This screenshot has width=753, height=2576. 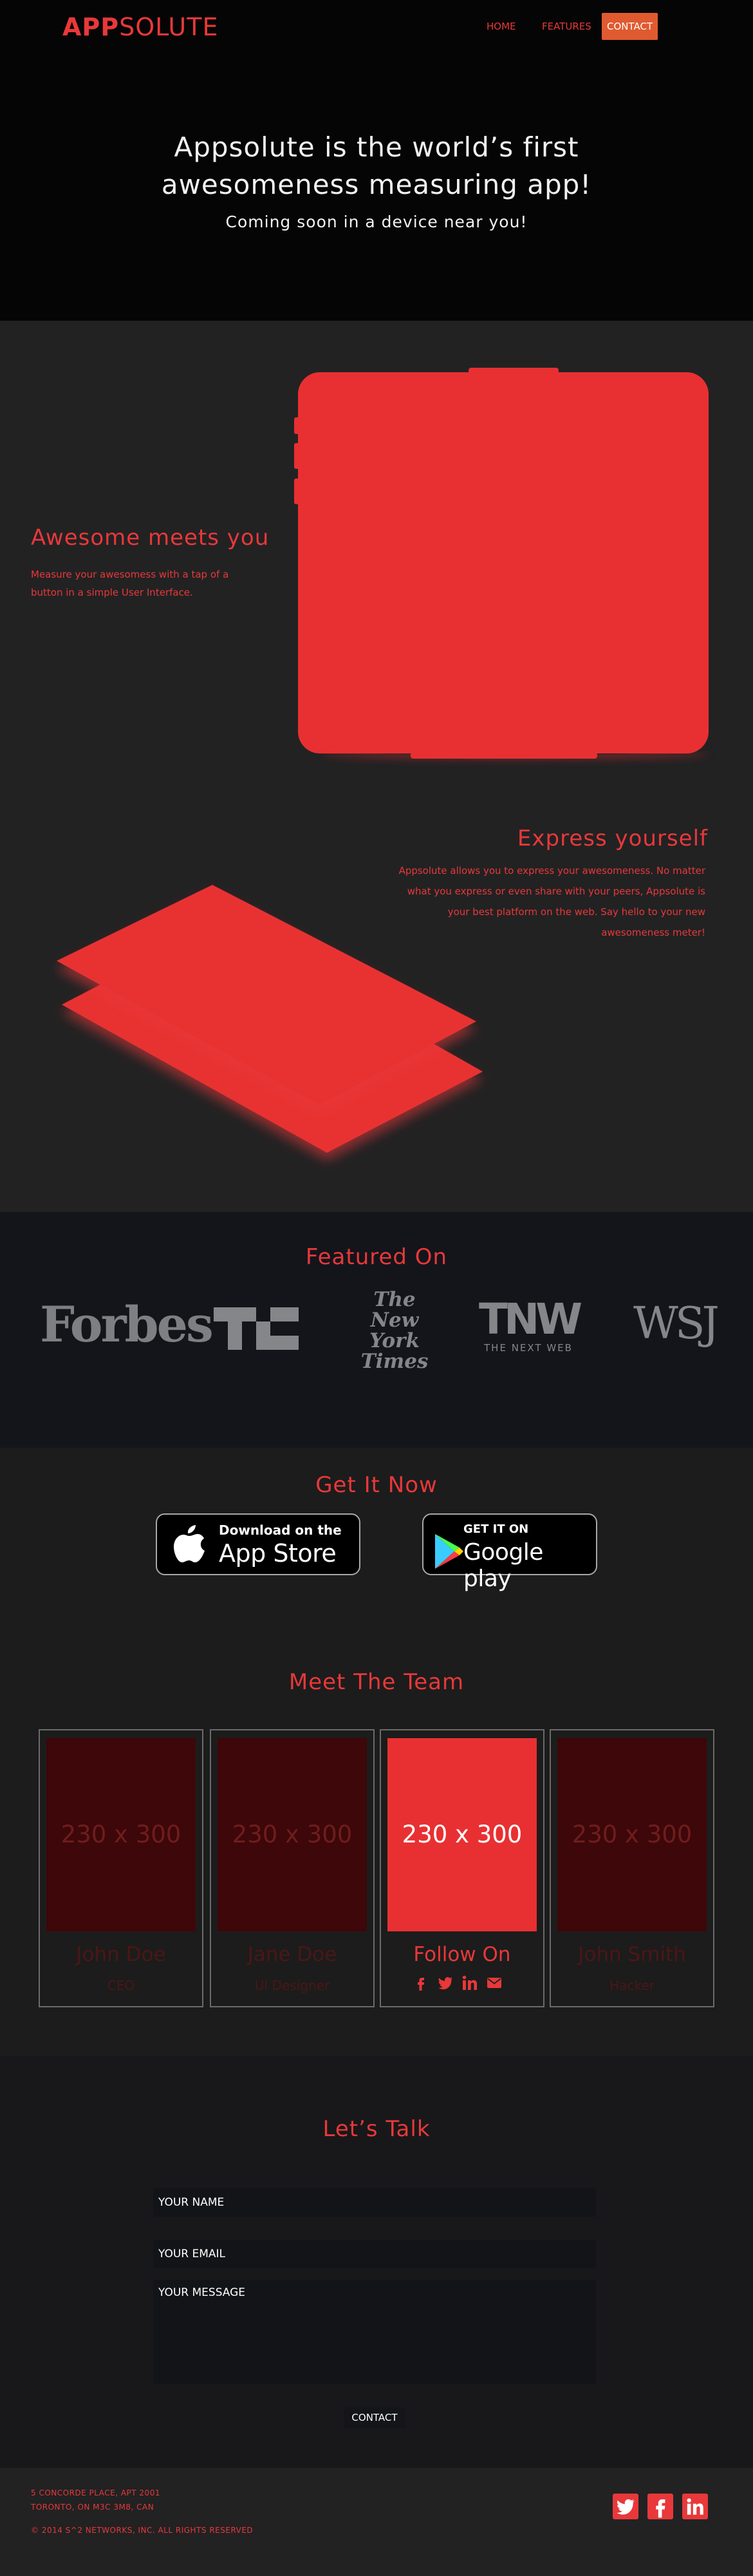 I want to click on contact-title: Let’s Talk, so click(x=376, y=2129).